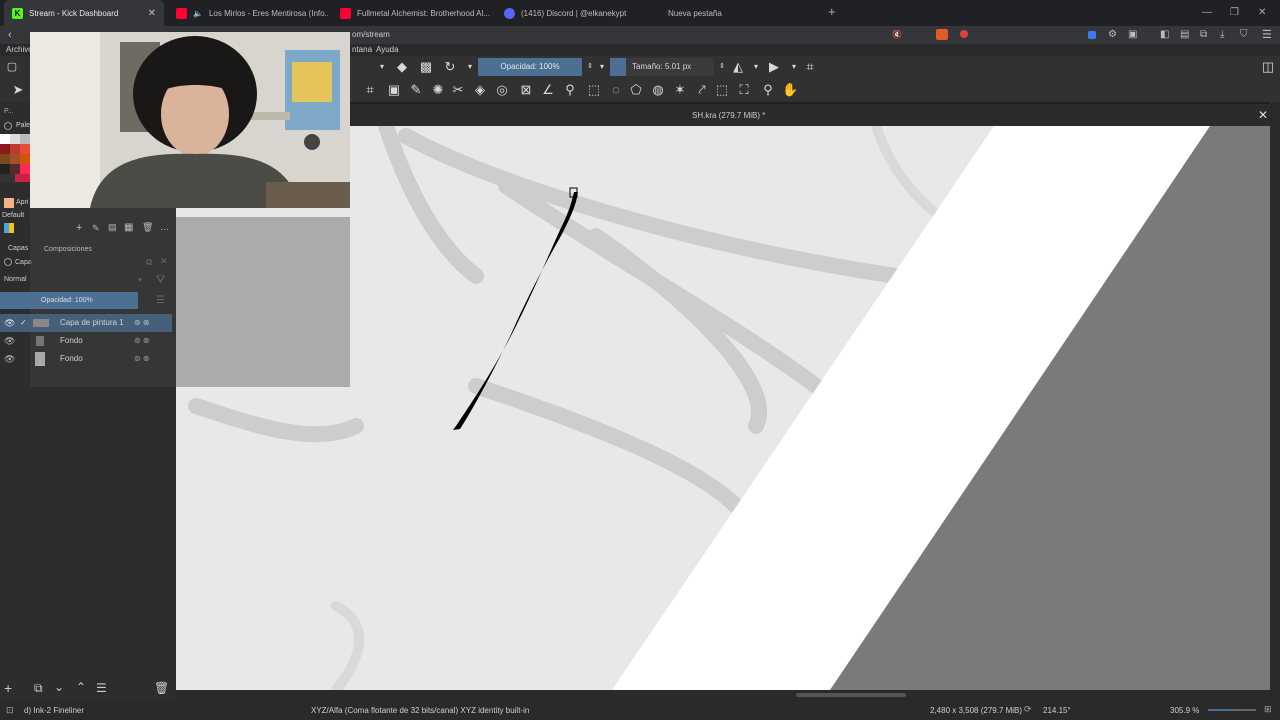 The image size is (1280, 720). What do you see at coordinates (18, 90) in the screenshot?
I see `select-pointer-icon: ➤` at bounding box center [18, 90].